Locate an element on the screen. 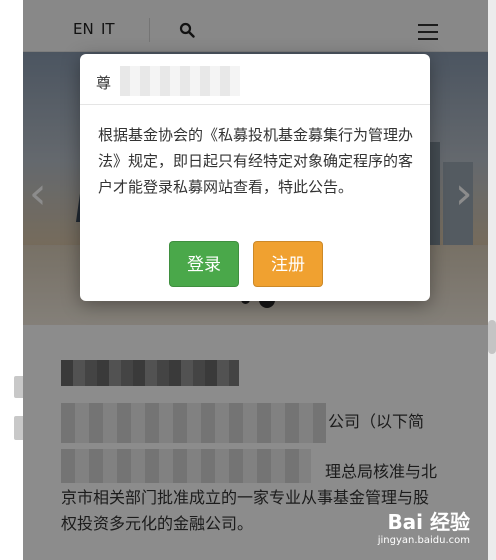 This screenshot has height=560, width=496. scrollbar is located at coordinates (492, 280).